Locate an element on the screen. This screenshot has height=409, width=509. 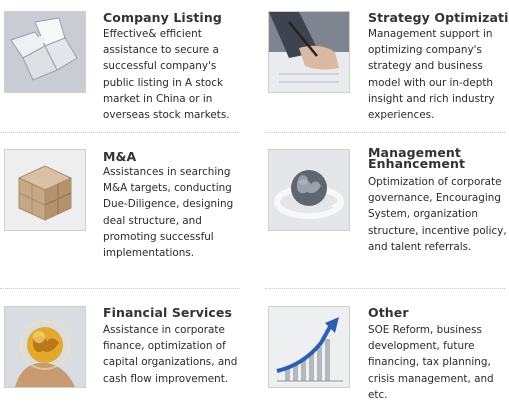
service-title: Management Enhancement is located at coordinates (417, 158).